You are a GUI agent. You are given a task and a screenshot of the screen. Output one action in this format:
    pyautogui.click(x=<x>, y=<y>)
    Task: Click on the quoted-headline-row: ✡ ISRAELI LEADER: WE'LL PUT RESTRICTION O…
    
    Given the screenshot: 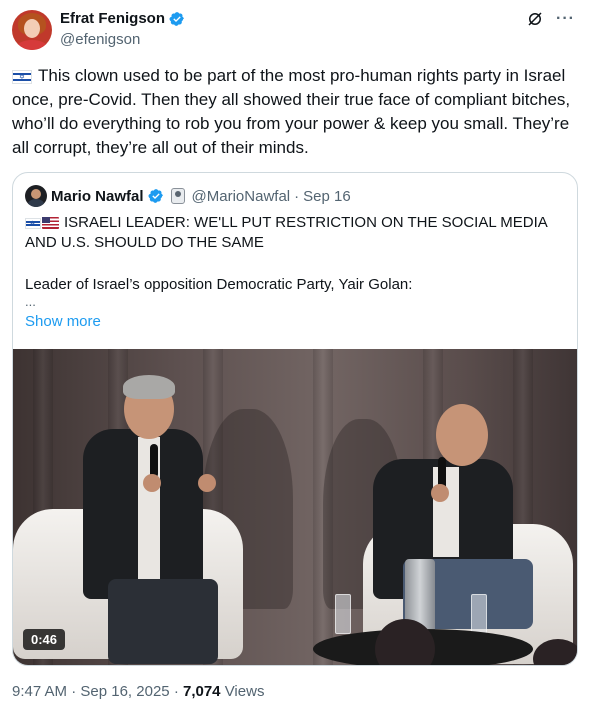 What is the action you would take?
    pyautogui.click(x=297, y=233)
    